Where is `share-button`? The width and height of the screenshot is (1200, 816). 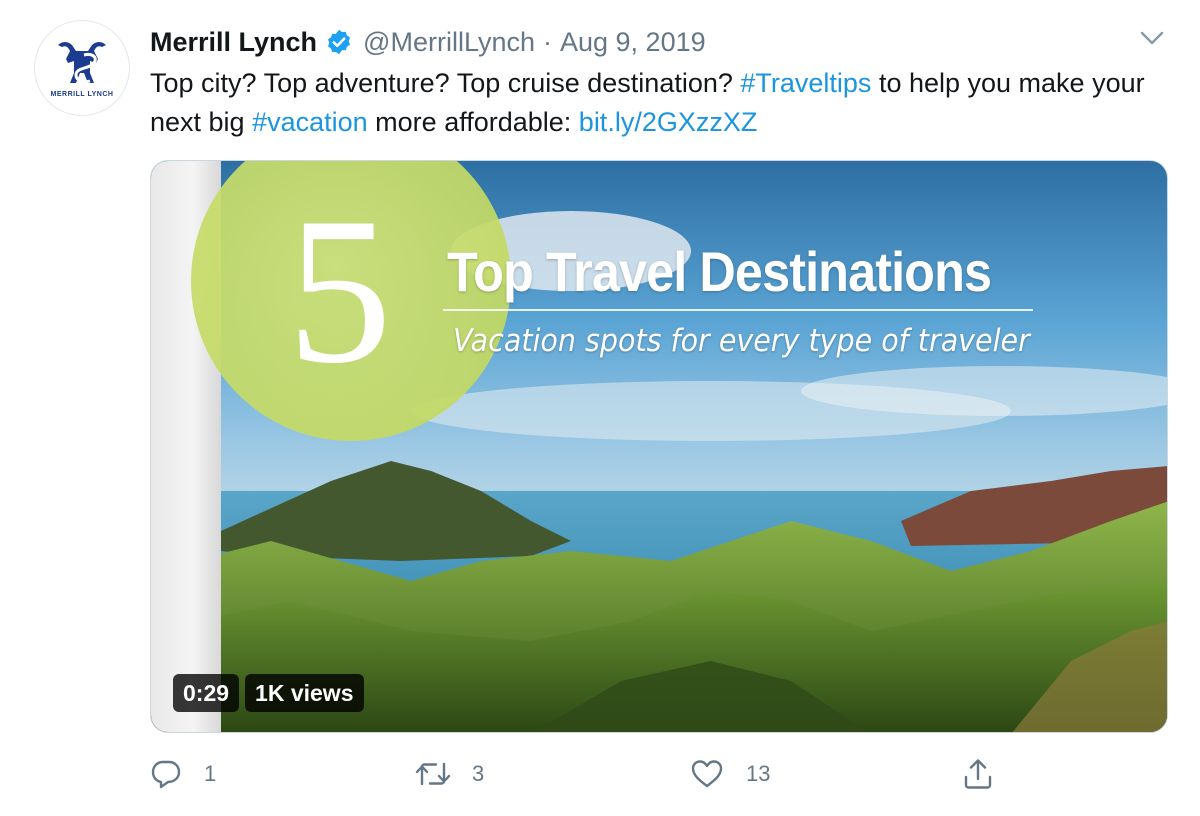
share-button is located at coordinates (978, 774).